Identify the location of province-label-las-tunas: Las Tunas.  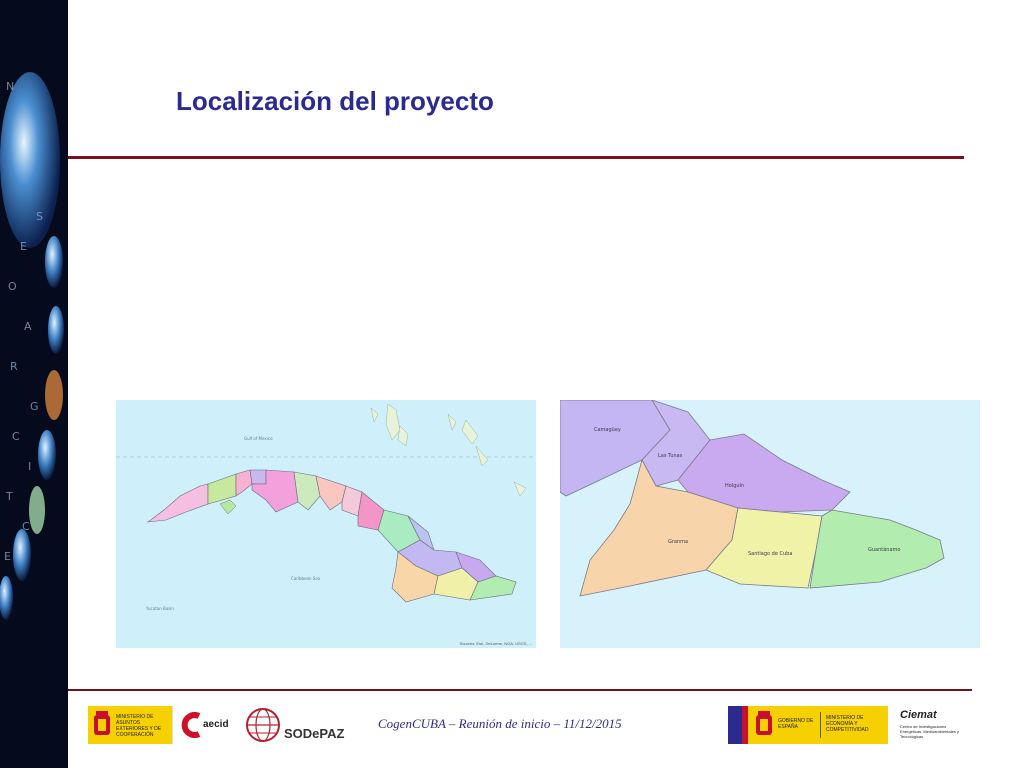
(670, 456).